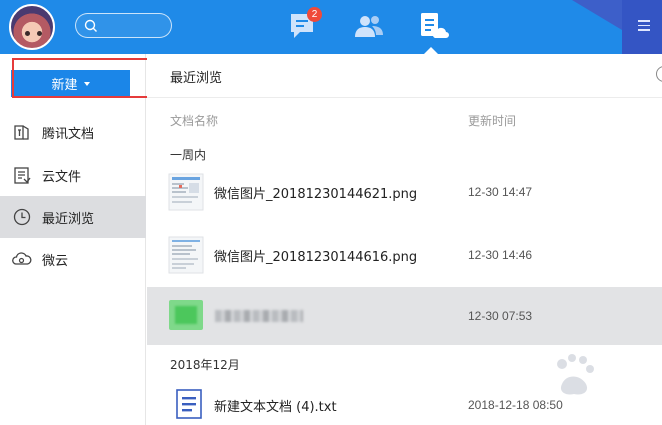  Describe the element at coordinates (21, 132) in the screenshot. I see `tencent-docs-icon` at that location.